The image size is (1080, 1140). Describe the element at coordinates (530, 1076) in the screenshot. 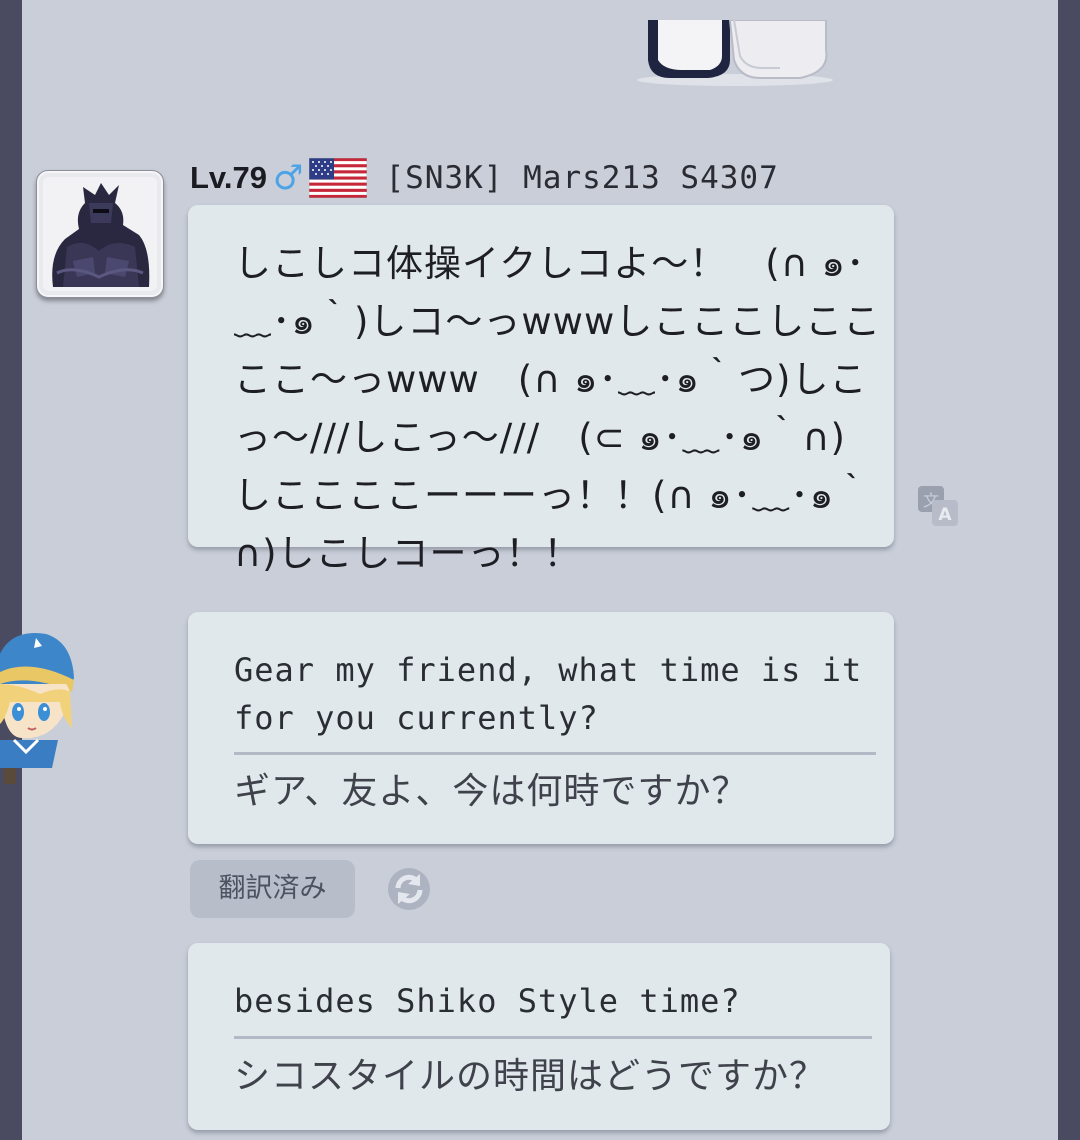

I see `translated-text: シコスタイルの時間はどうですか？` at that location.